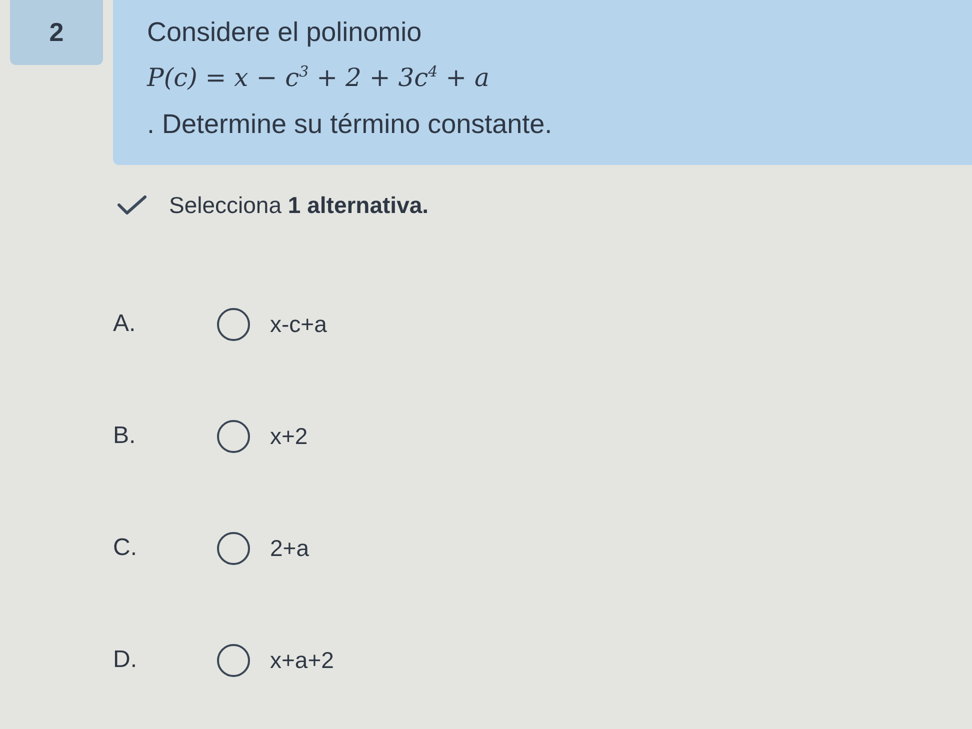  What do you see at coordinates (124, 324) in the screenshot?
I see `option-letter: A.` at bounding box center [124, 324].